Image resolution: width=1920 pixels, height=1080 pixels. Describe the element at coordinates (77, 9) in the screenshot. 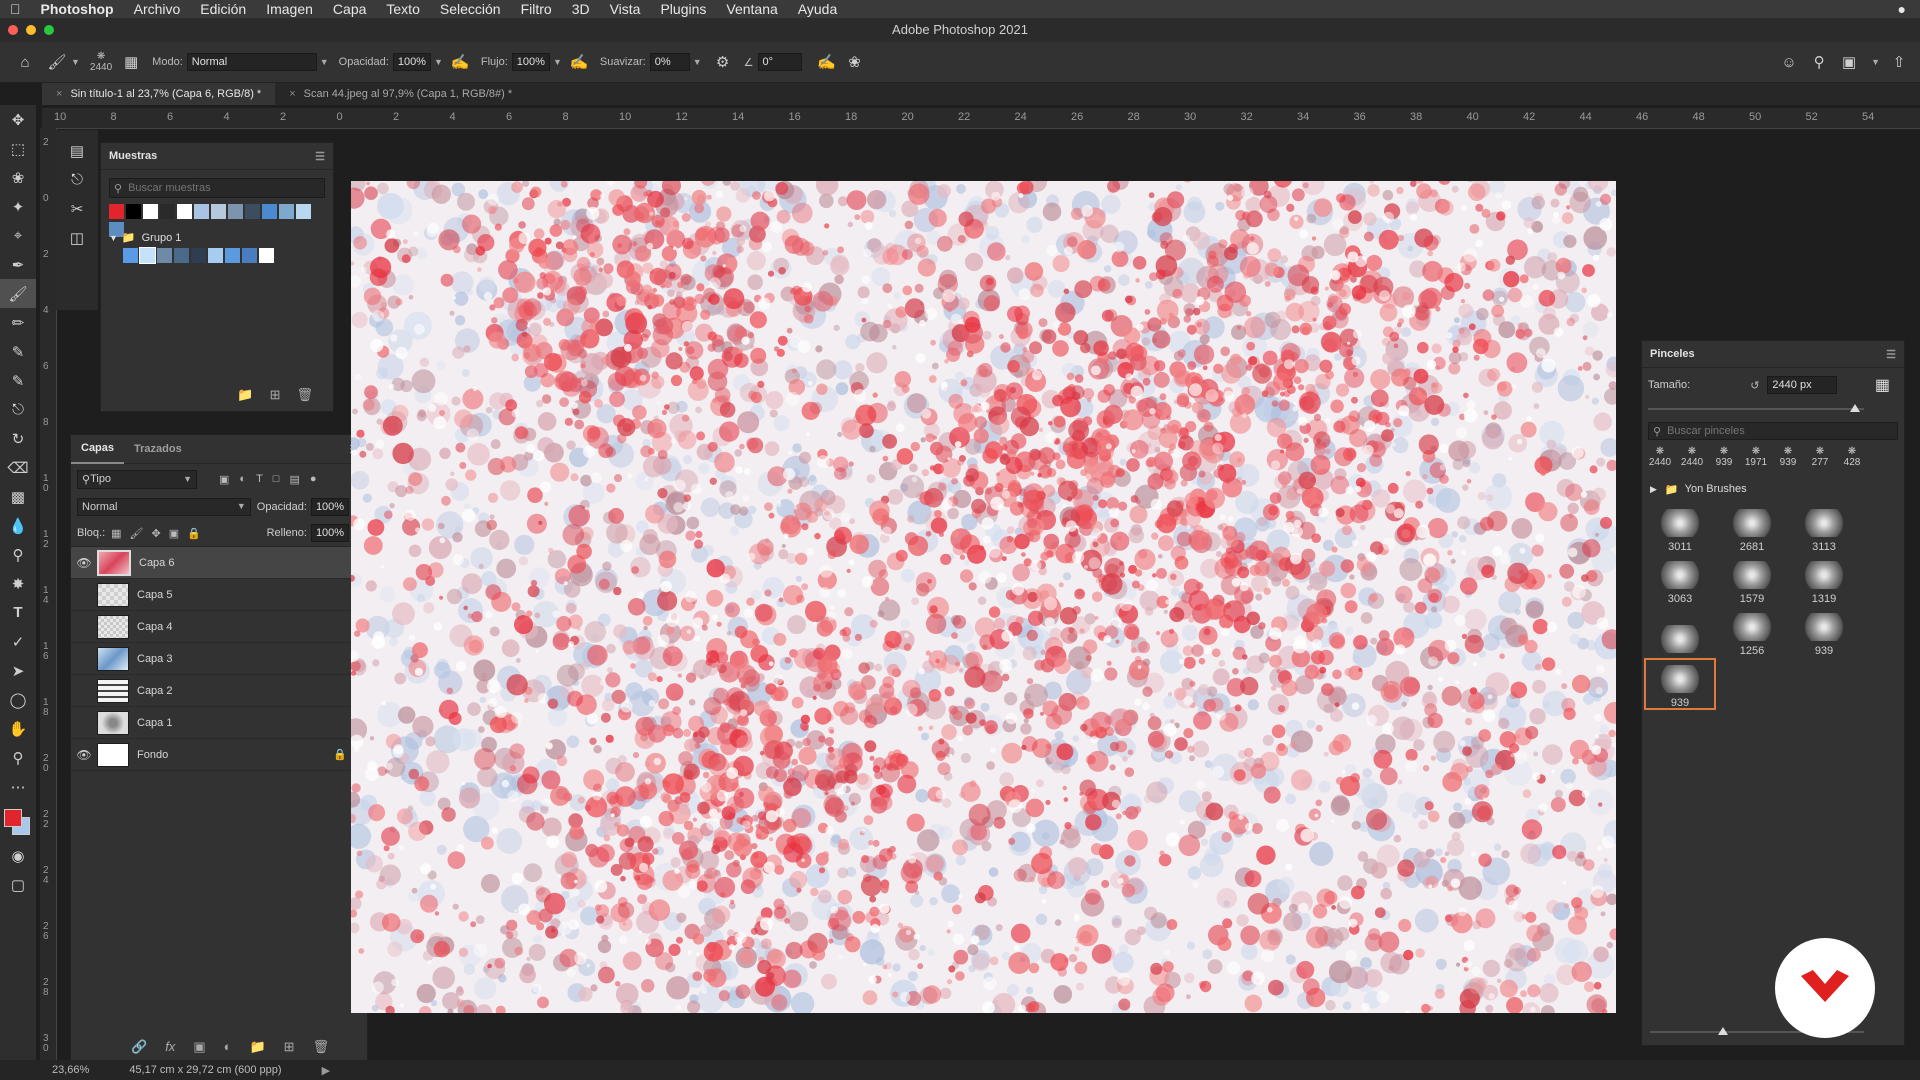

I see `menu-app-name: Photoshop` at that location.